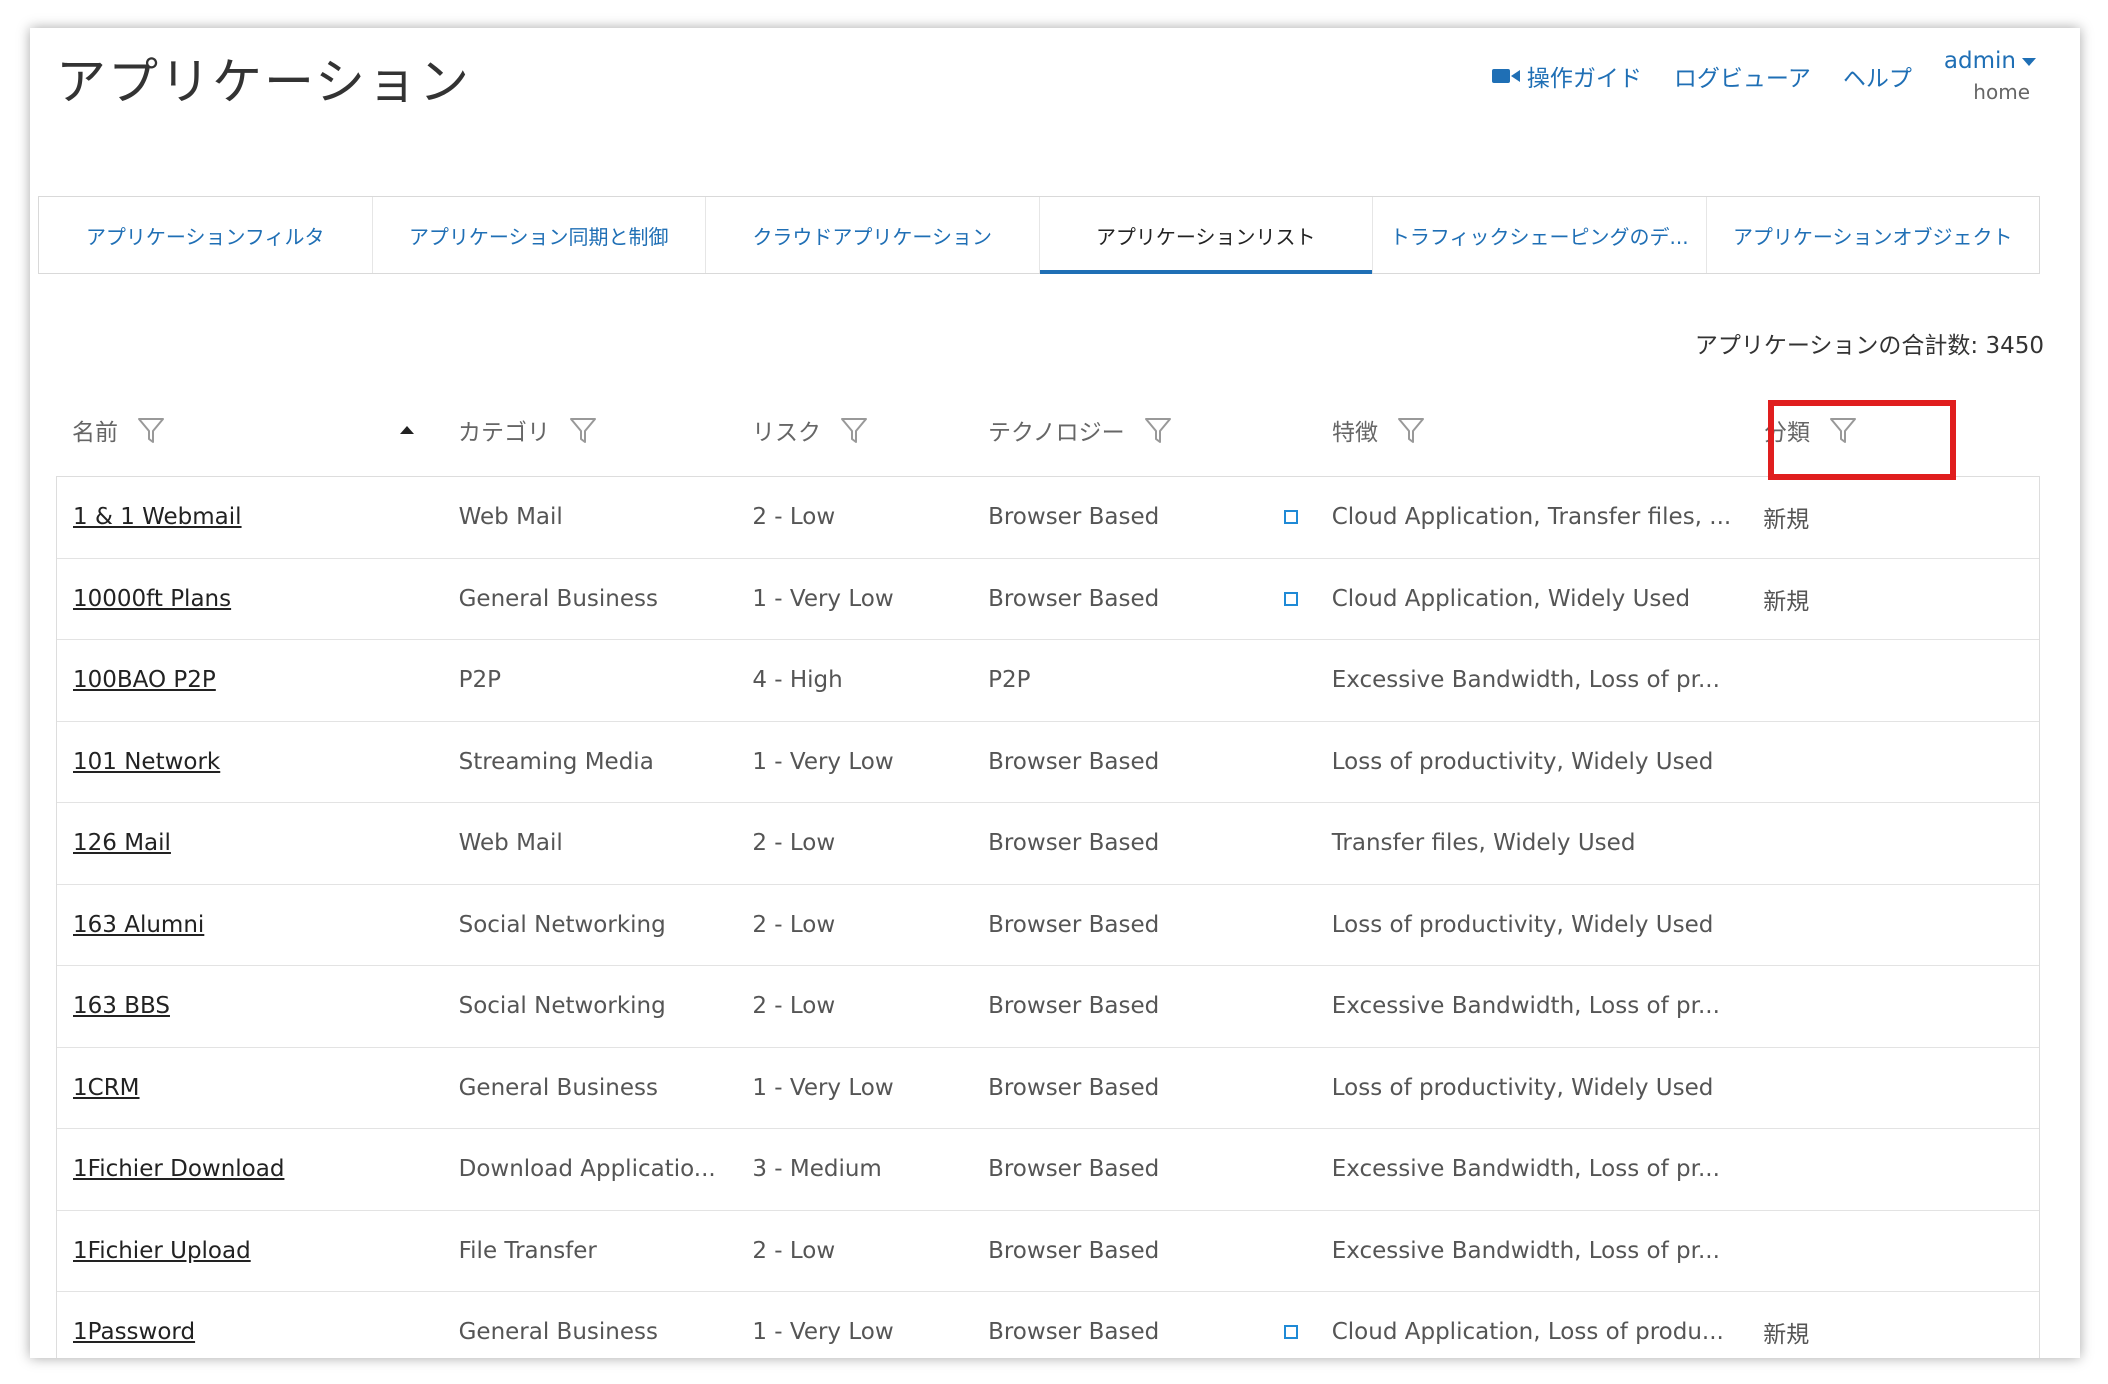 The width and height of the screenshot is (2108, 1384). I want to click on total-count: アプリケーションの合計数: 3450, so click(1869, 346).